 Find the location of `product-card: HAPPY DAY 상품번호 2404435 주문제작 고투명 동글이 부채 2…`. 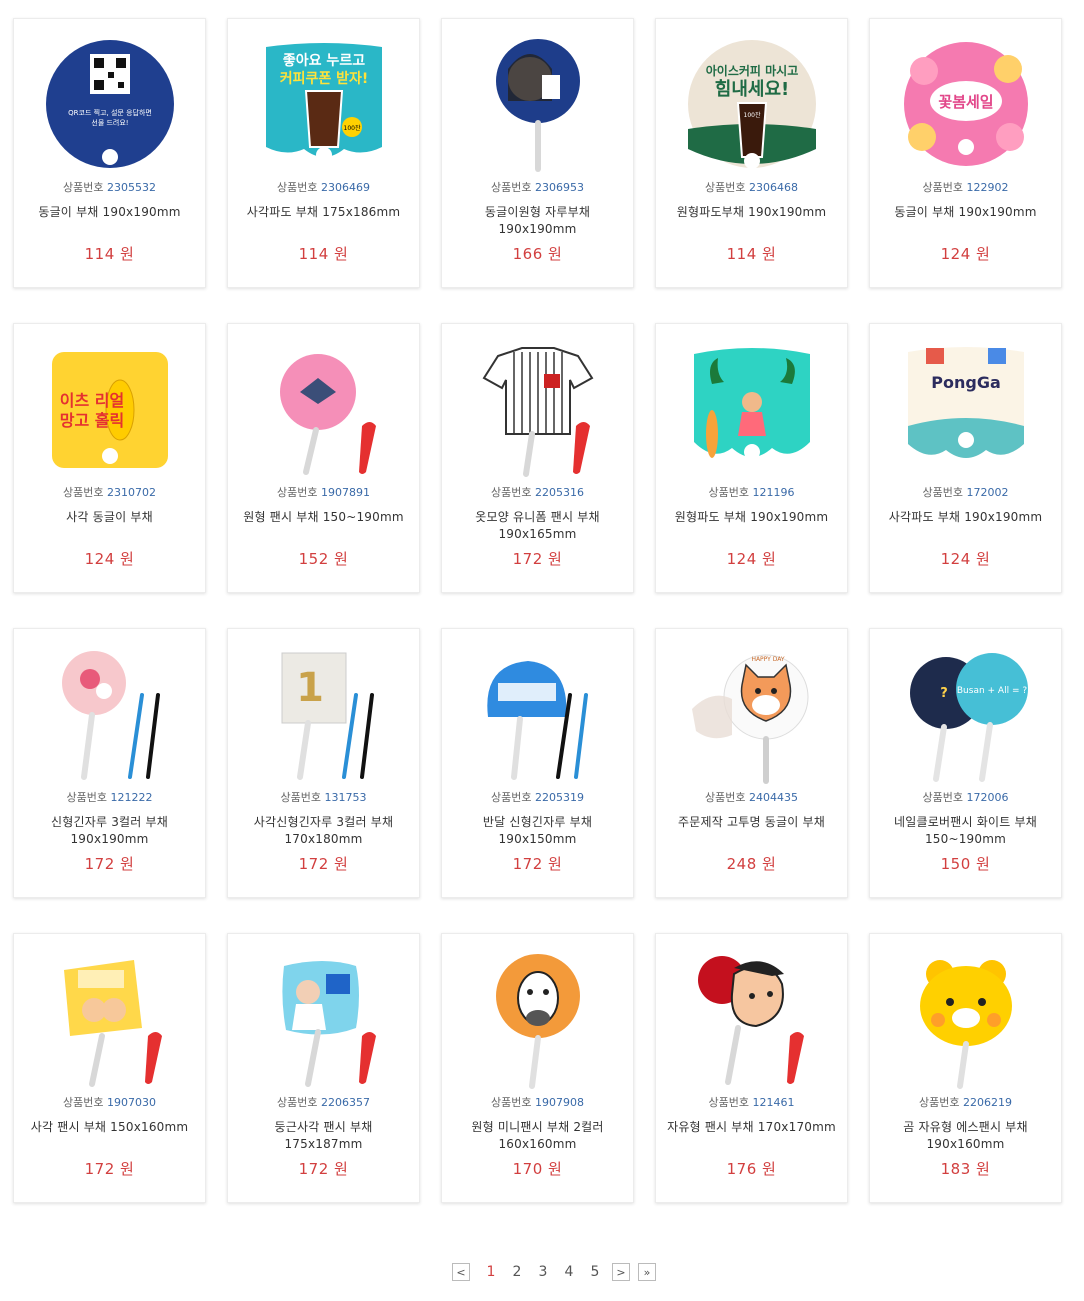

product-card: HAPPY DAY 상품번호 2404435 주문제작 고투명 동글이 부채 2… is located at coordinates (751, 763).